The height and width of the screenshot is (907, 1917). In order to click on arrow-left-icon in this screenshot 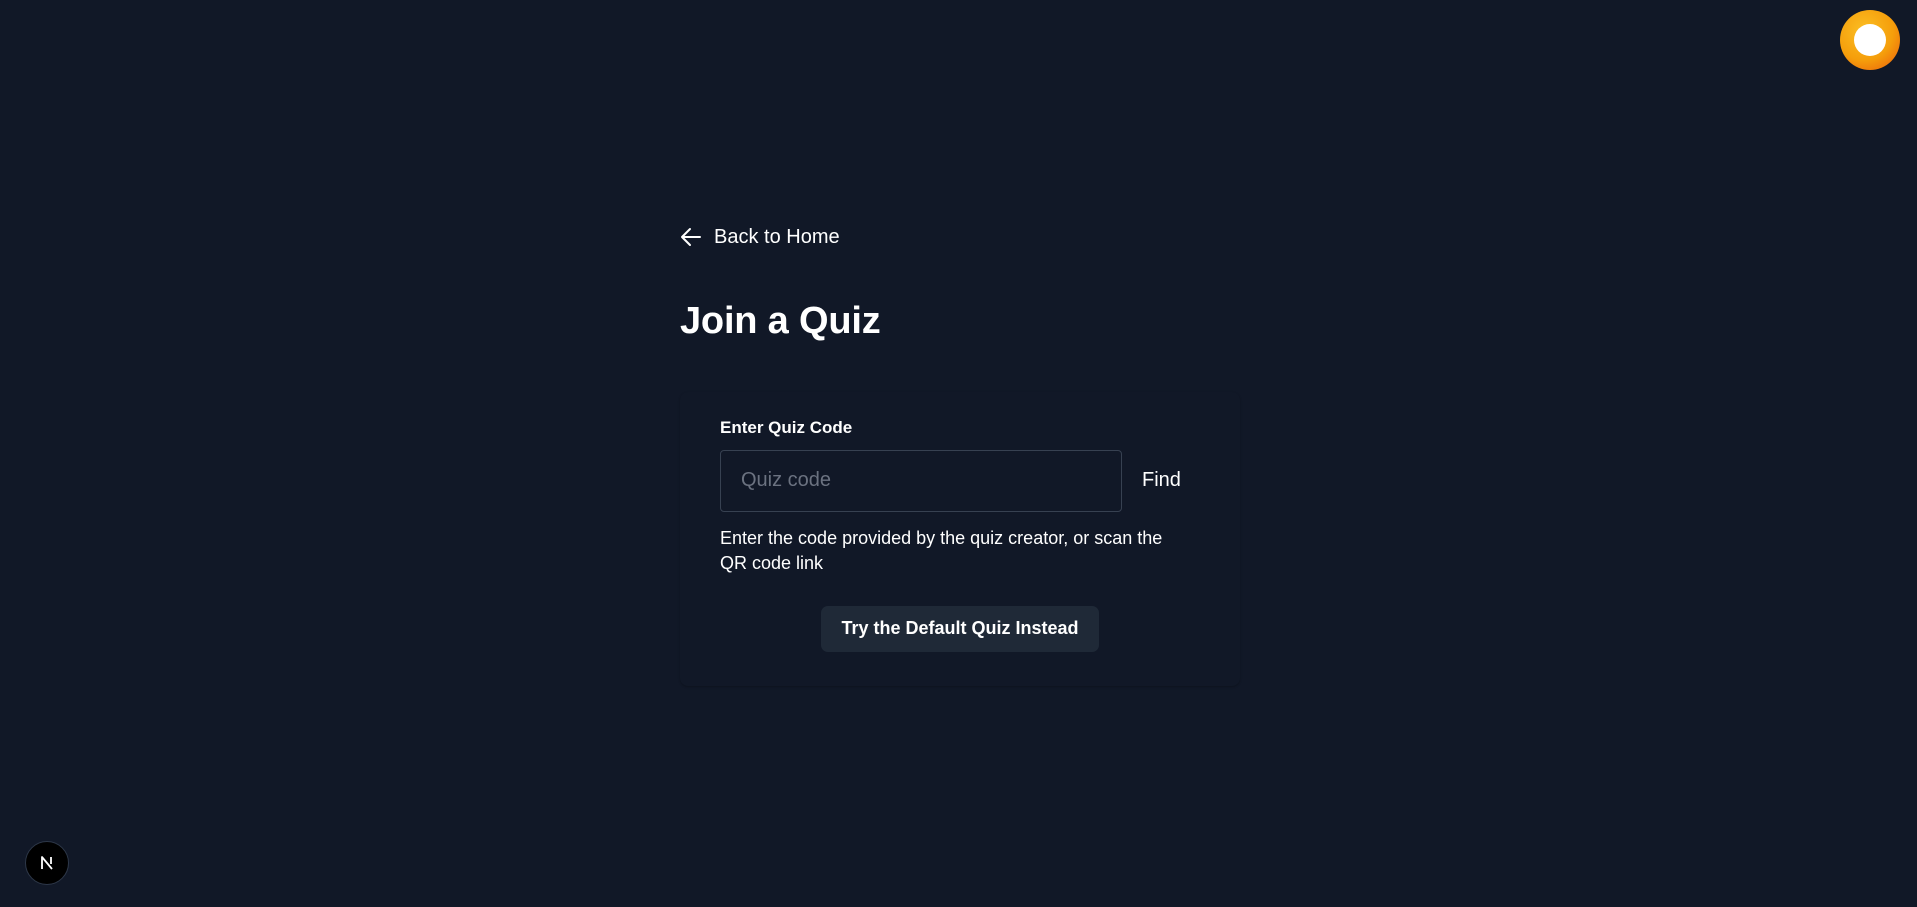, I will do `click(691, 237)`.